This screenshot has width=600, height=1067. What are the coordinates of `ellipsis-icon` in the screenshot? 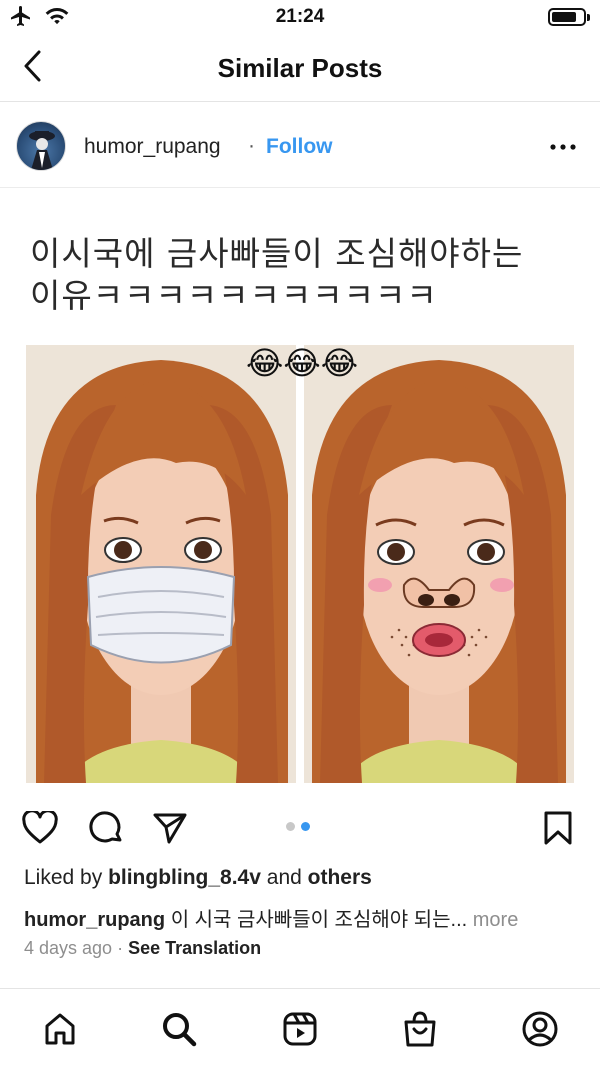 It's located at (563, 147).